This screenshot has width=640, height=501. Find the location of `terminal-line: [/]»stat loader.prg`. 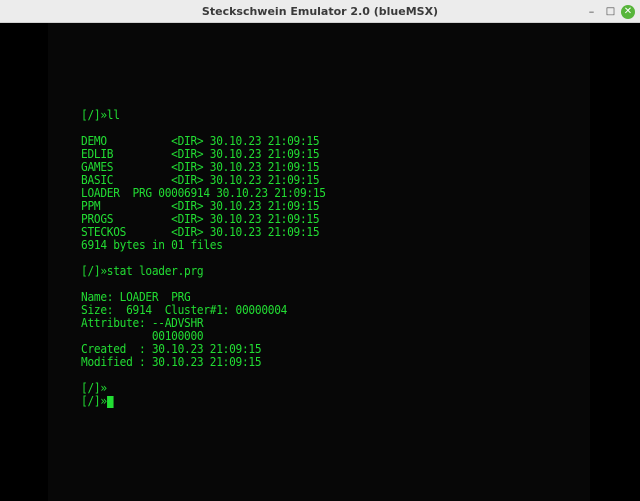

terminal-line: [/]»stat loader.prg is located at coordinates (203, 271).